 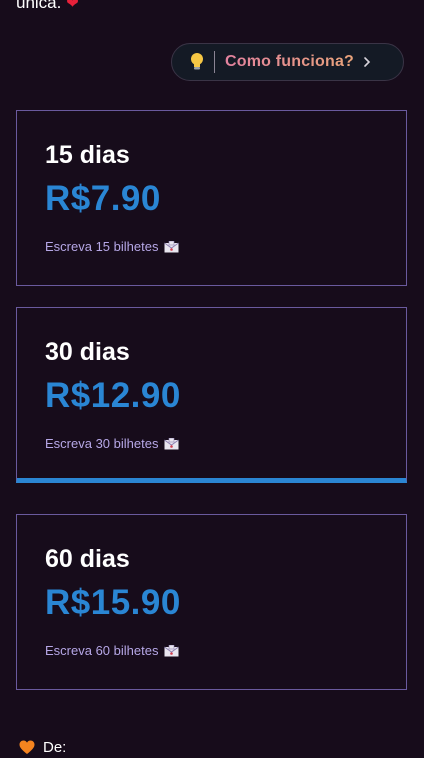 I want to click on plan-duration: 60 dias, so click(x=87, y=559).